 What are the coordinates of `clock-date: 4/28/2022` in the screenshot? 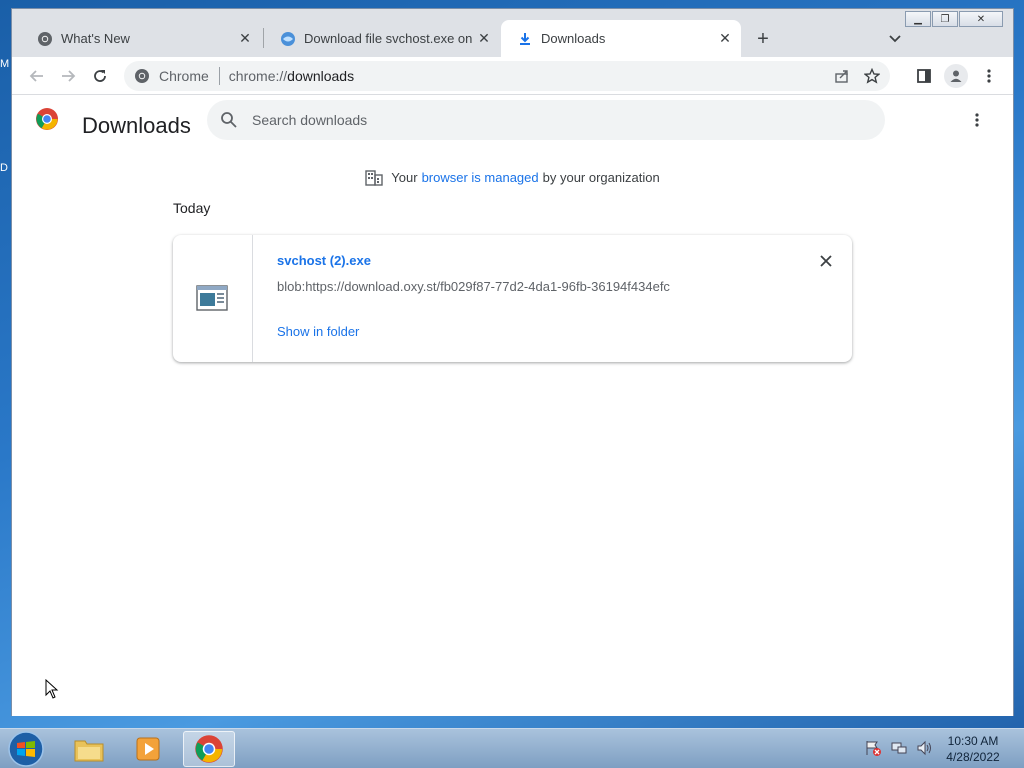 It's located at (973, 757).